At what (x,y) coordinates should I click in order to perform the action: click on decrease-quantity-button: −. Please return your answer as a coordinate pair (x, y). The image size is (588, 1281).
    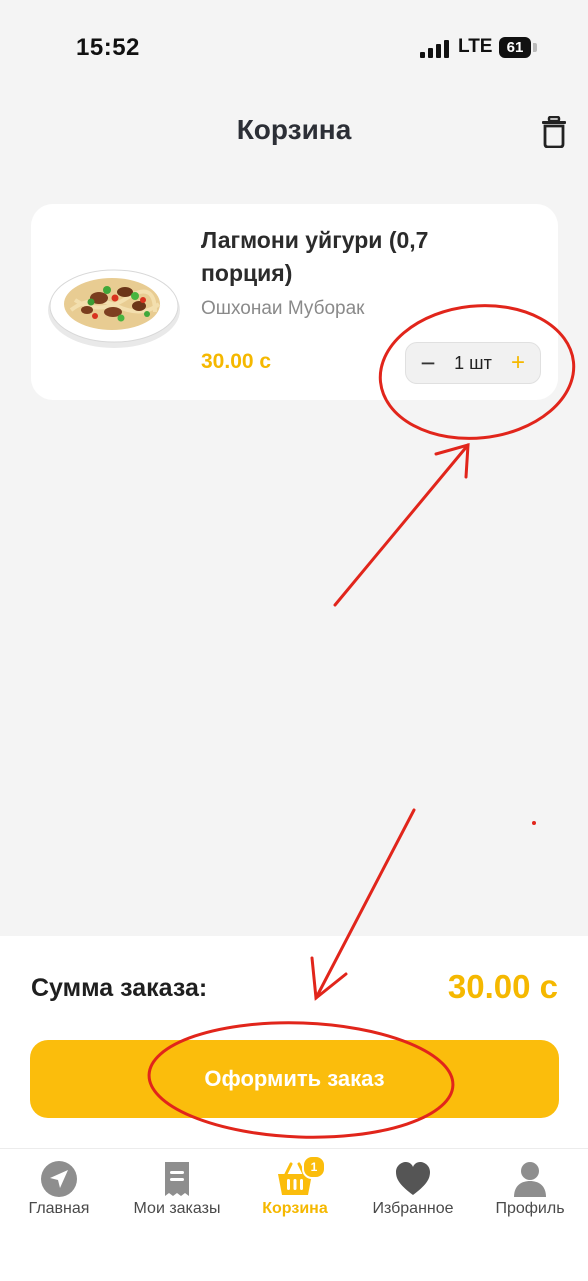
    Looking at the image, I should click on (428, 363).